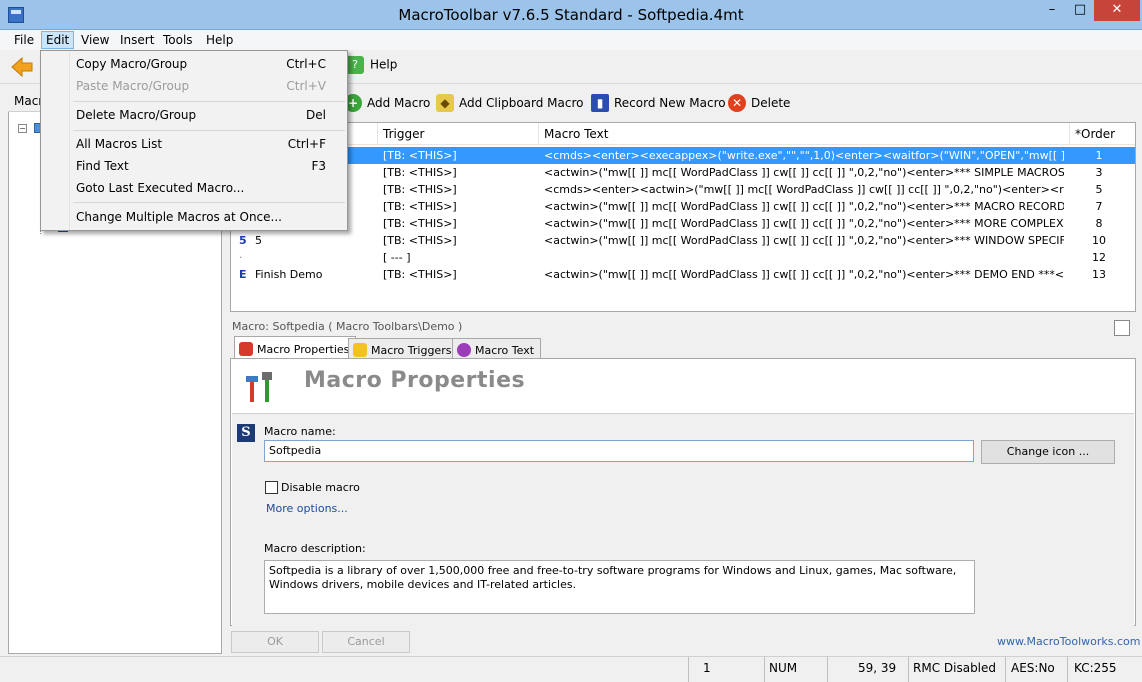 The height and width of the screenshot is (682, 1142). I want to click on menu-item-delete-macro: Delete Macro/Group Del, so click(194, 115).